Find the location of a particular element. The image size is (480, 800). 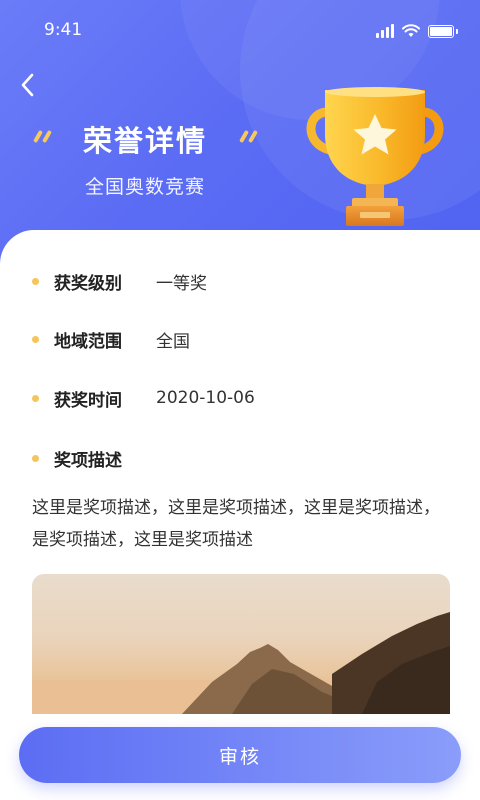

title-area: 荣誉详情 is located at coordinates (145, 138).